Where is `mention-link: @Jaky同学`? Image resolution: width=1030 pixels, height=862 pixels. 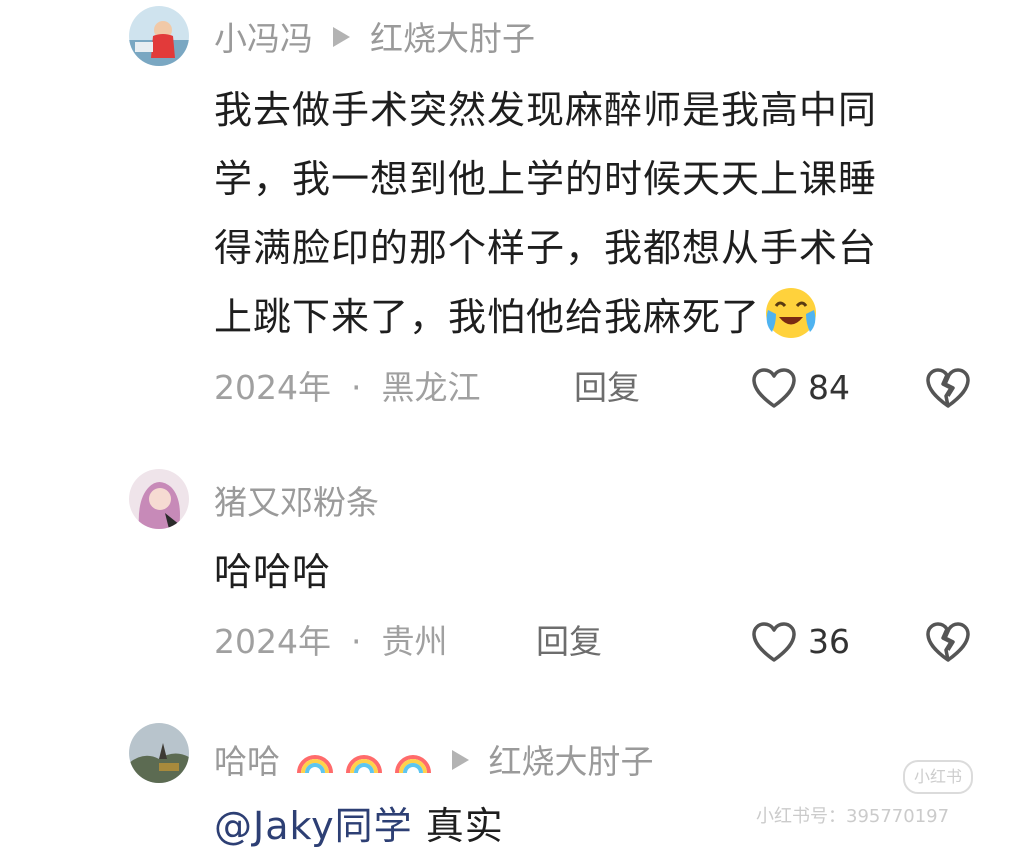
mention-link: @Jaky同学 is located at coordinates (313, 826).